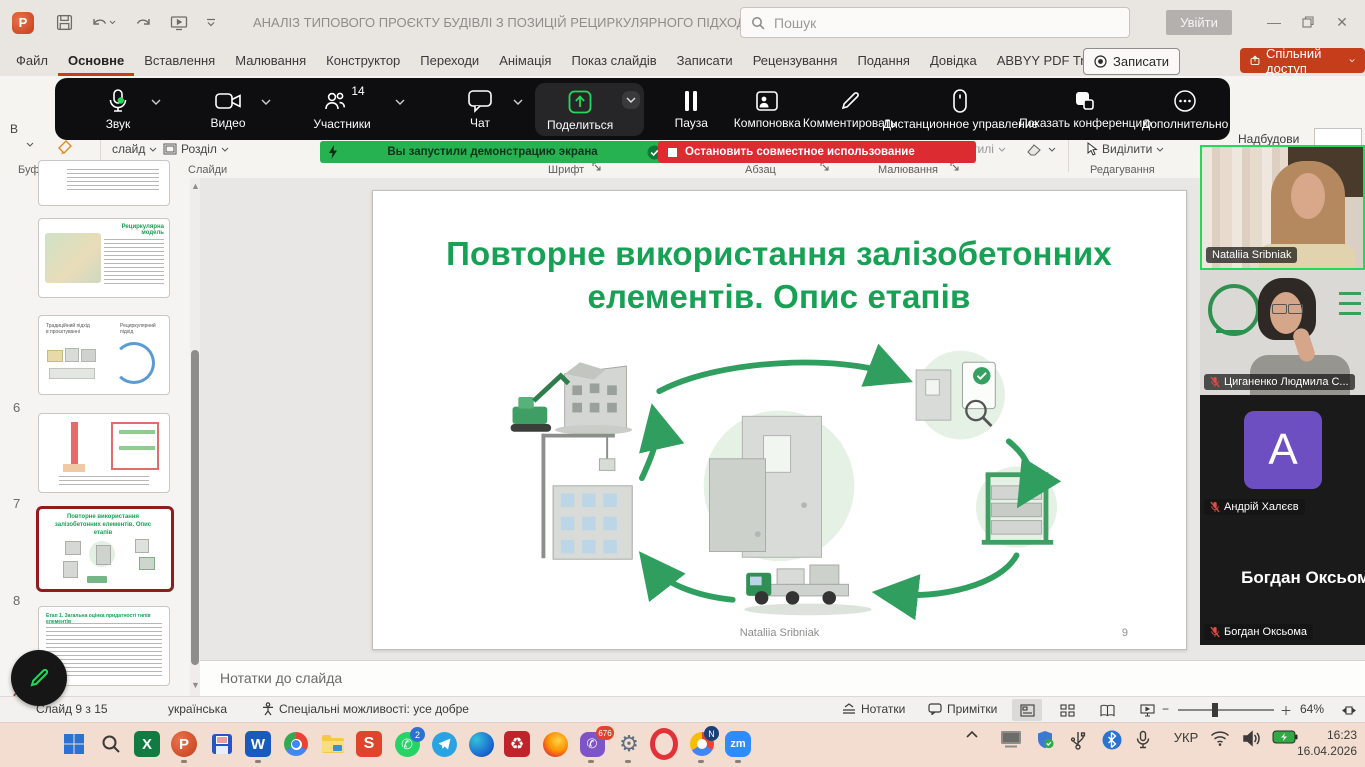 Image resolution: width=1365 pixels, height=767 pixels. I want to click on share-options-chevron, so click(631, 99).